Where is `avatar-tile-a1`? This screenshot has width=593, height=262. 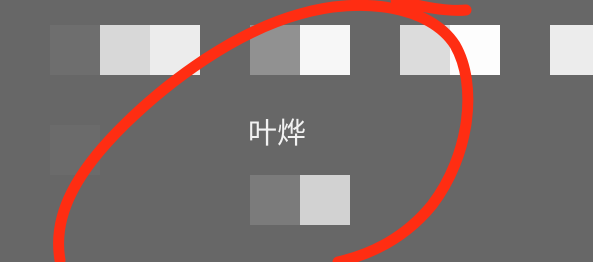 avatar-tile-a1 is located at coordinates (75, 50).